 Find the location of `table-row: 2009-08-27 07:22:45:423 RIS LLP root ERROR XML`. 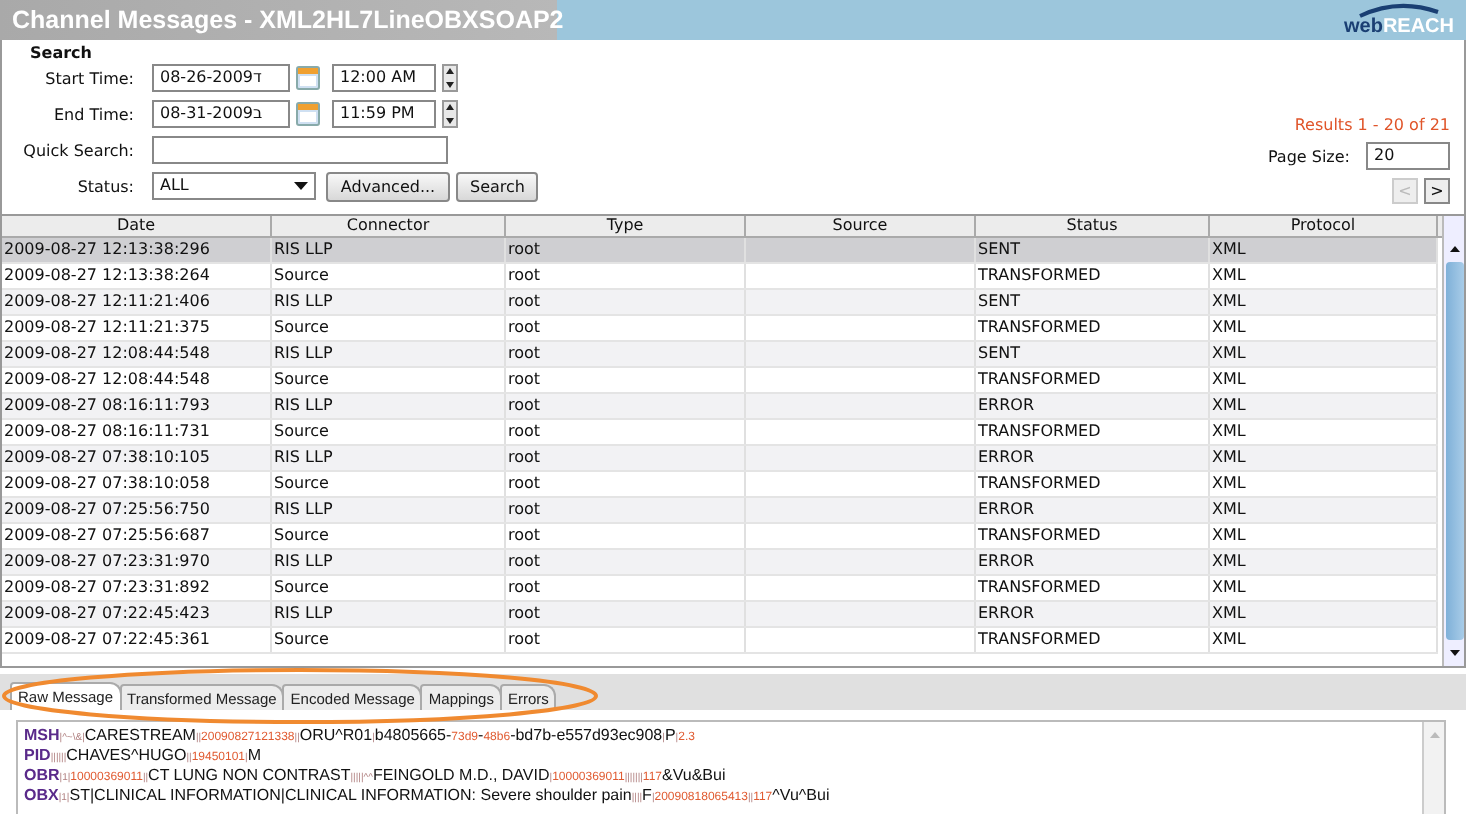

table-row: 2009-08-27 07:22:45:423 RIS LLP root ERROR XML is located at coordinates (720, 615).